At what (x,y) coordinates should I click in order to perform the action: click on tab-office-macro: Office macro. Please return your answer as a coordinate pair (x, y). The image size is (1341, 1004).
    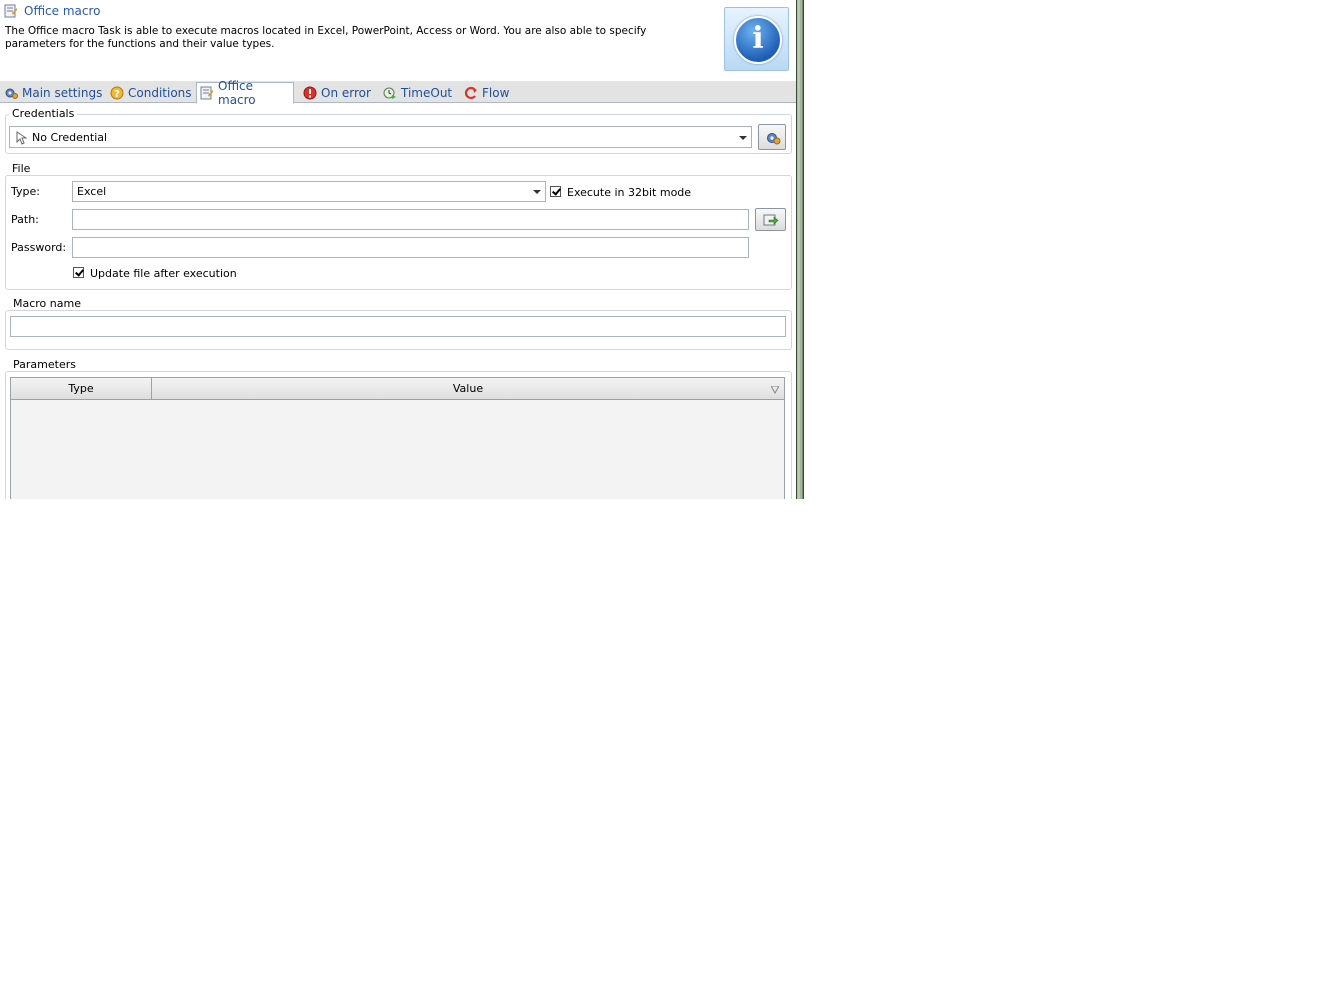
    Looking at the image, I should click on (245, 93).